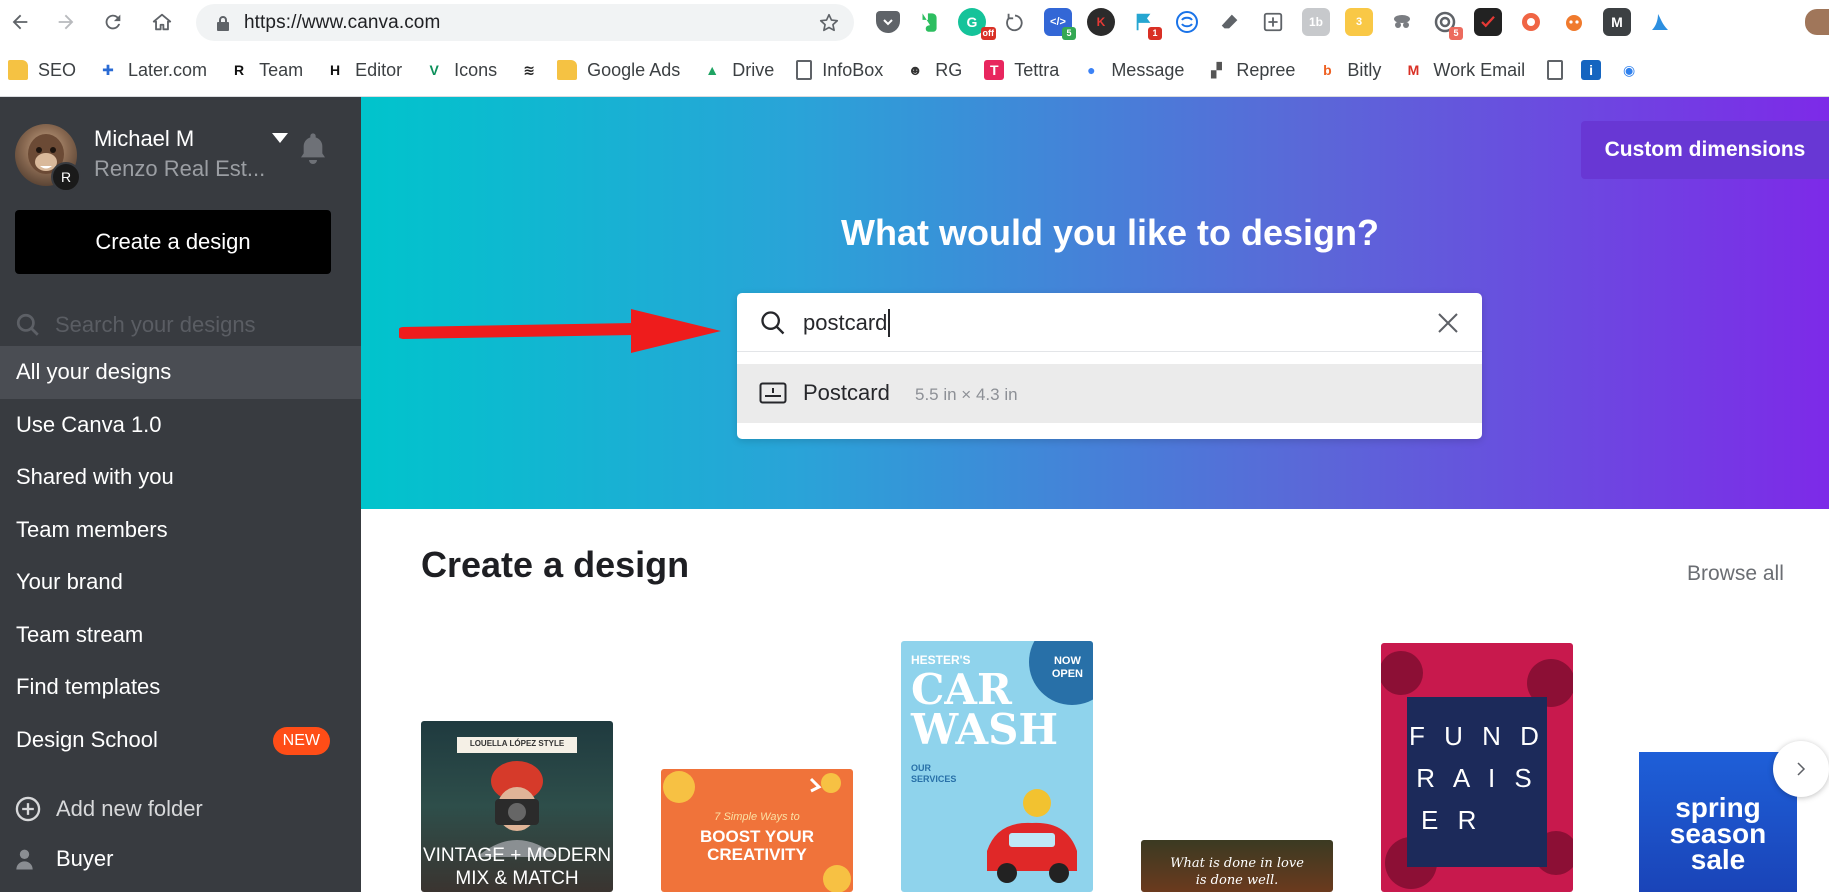 The height and width of the screenshot is (892, 1829). What do you see at coordinates (934, 773) in the screenshot?
I see `carwash-services: OUR SERVICES` at bounding box center [934, 773].